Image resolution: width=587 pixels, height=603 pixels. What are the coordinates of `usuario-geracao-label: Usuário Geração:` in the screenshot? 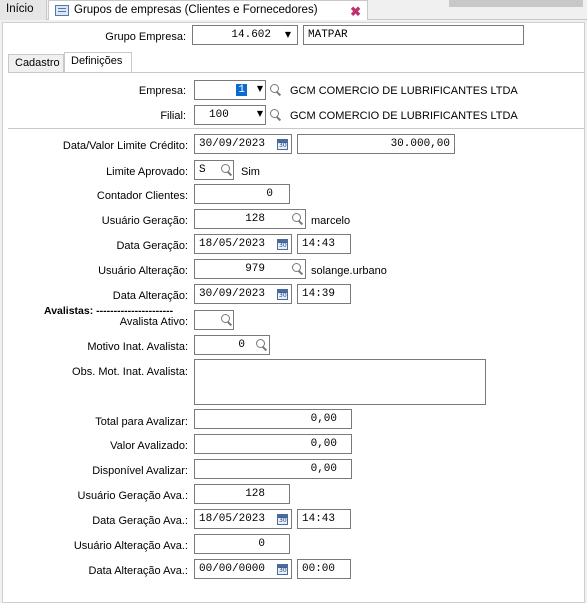 It's located at (144, 221).